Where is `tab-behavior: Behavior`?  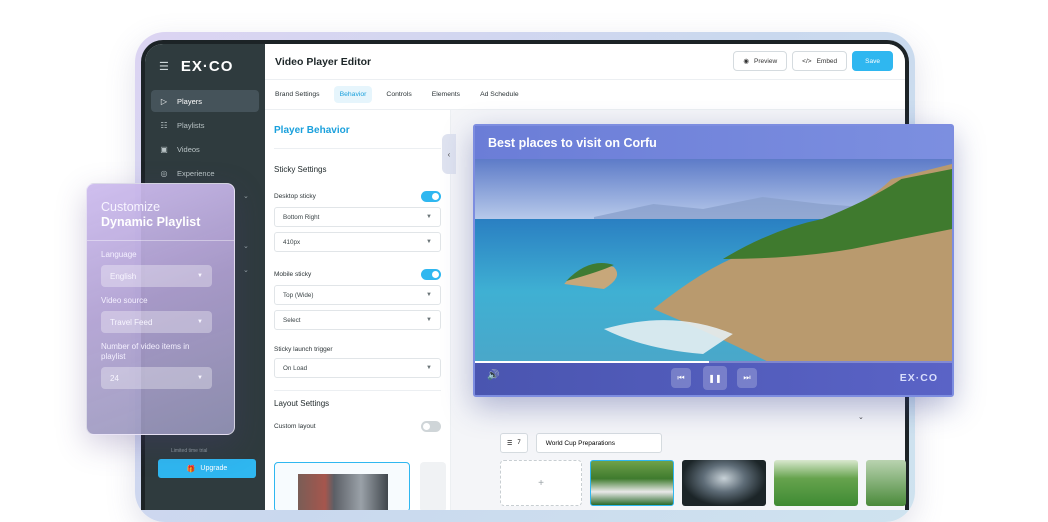 tab-behavior: Behavior is located at coordinates (353, 94).